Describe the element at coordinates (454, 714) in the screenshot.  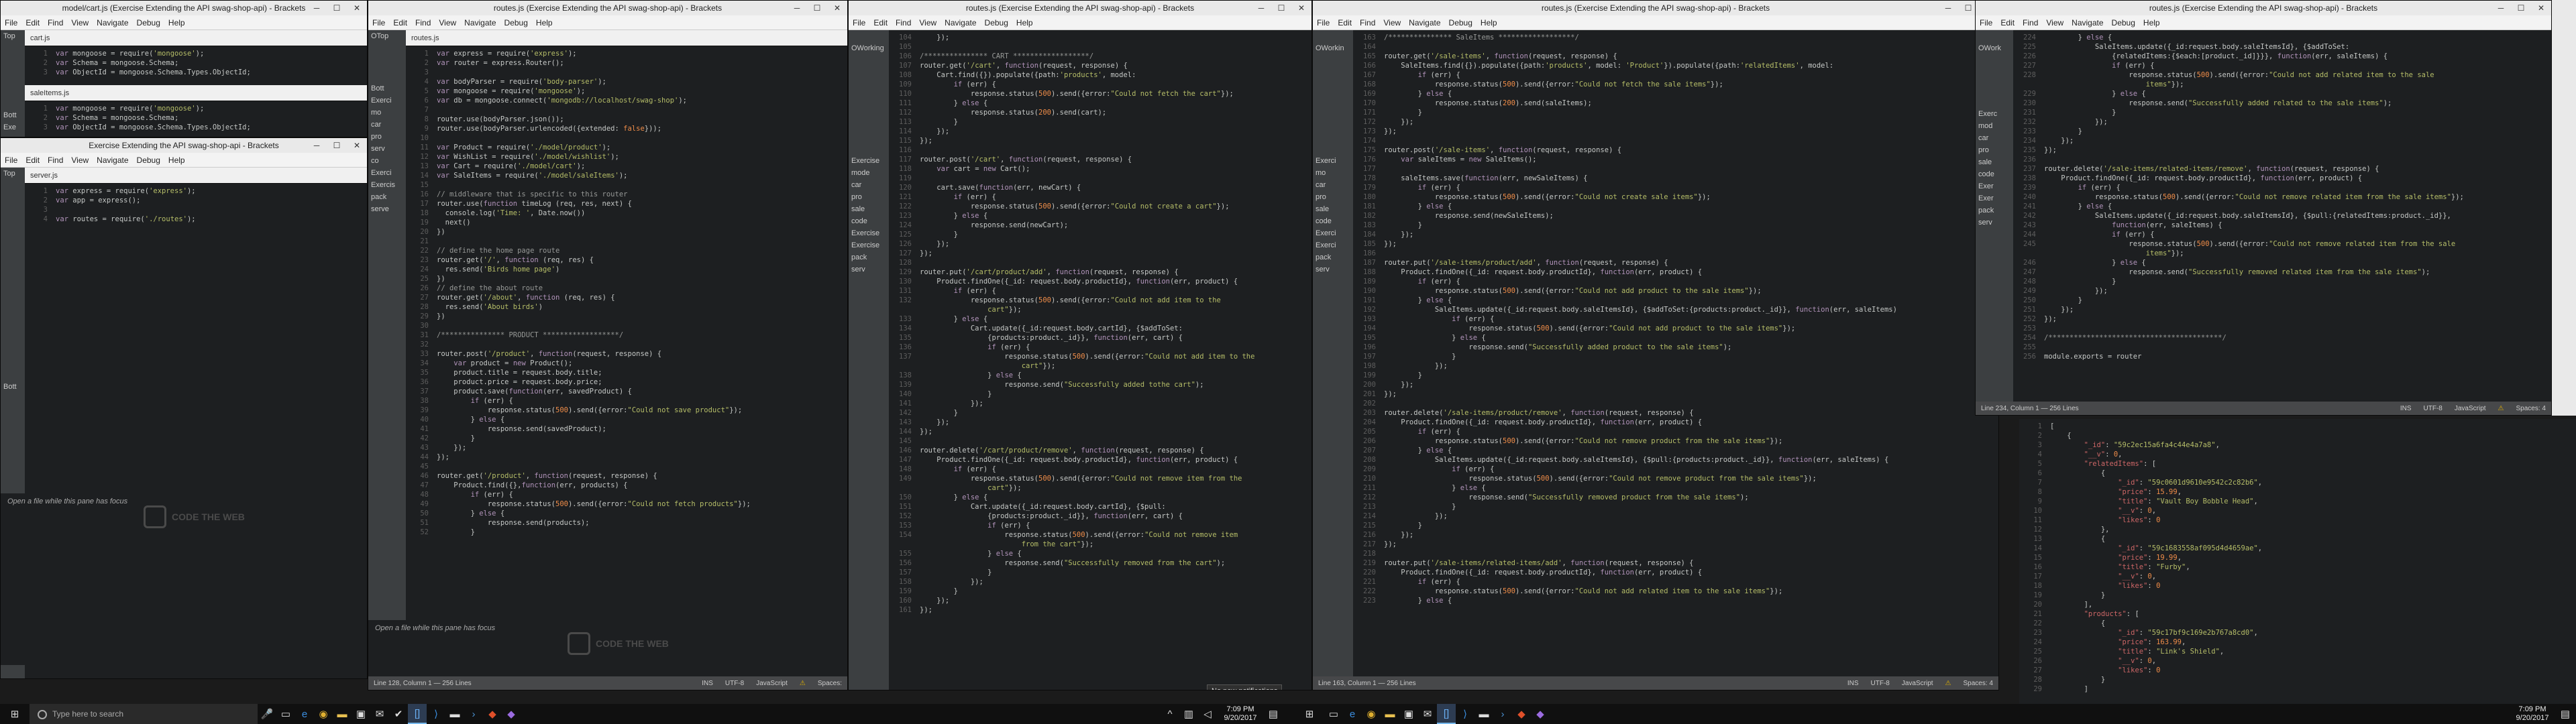
I see `terminal-icon: ▬` at that location.